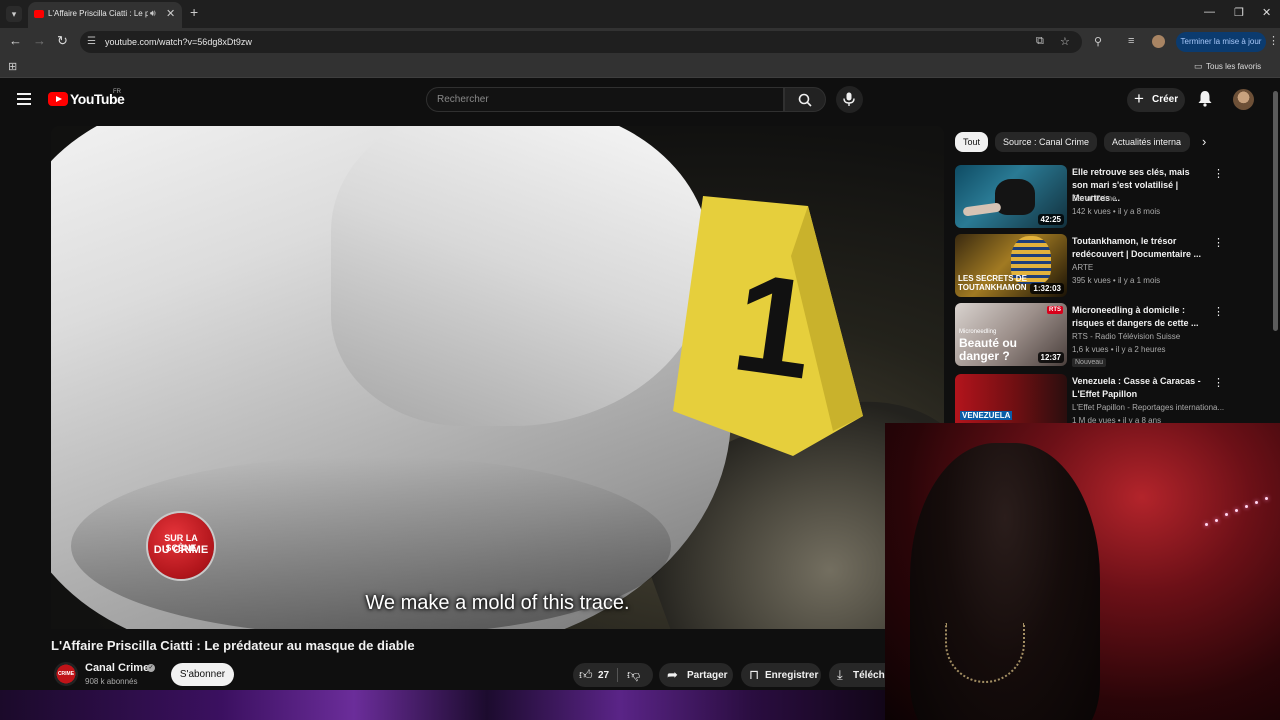  I want to click on related-meta: 142 k vues • il y a 8 mois, so click(1116, 211).